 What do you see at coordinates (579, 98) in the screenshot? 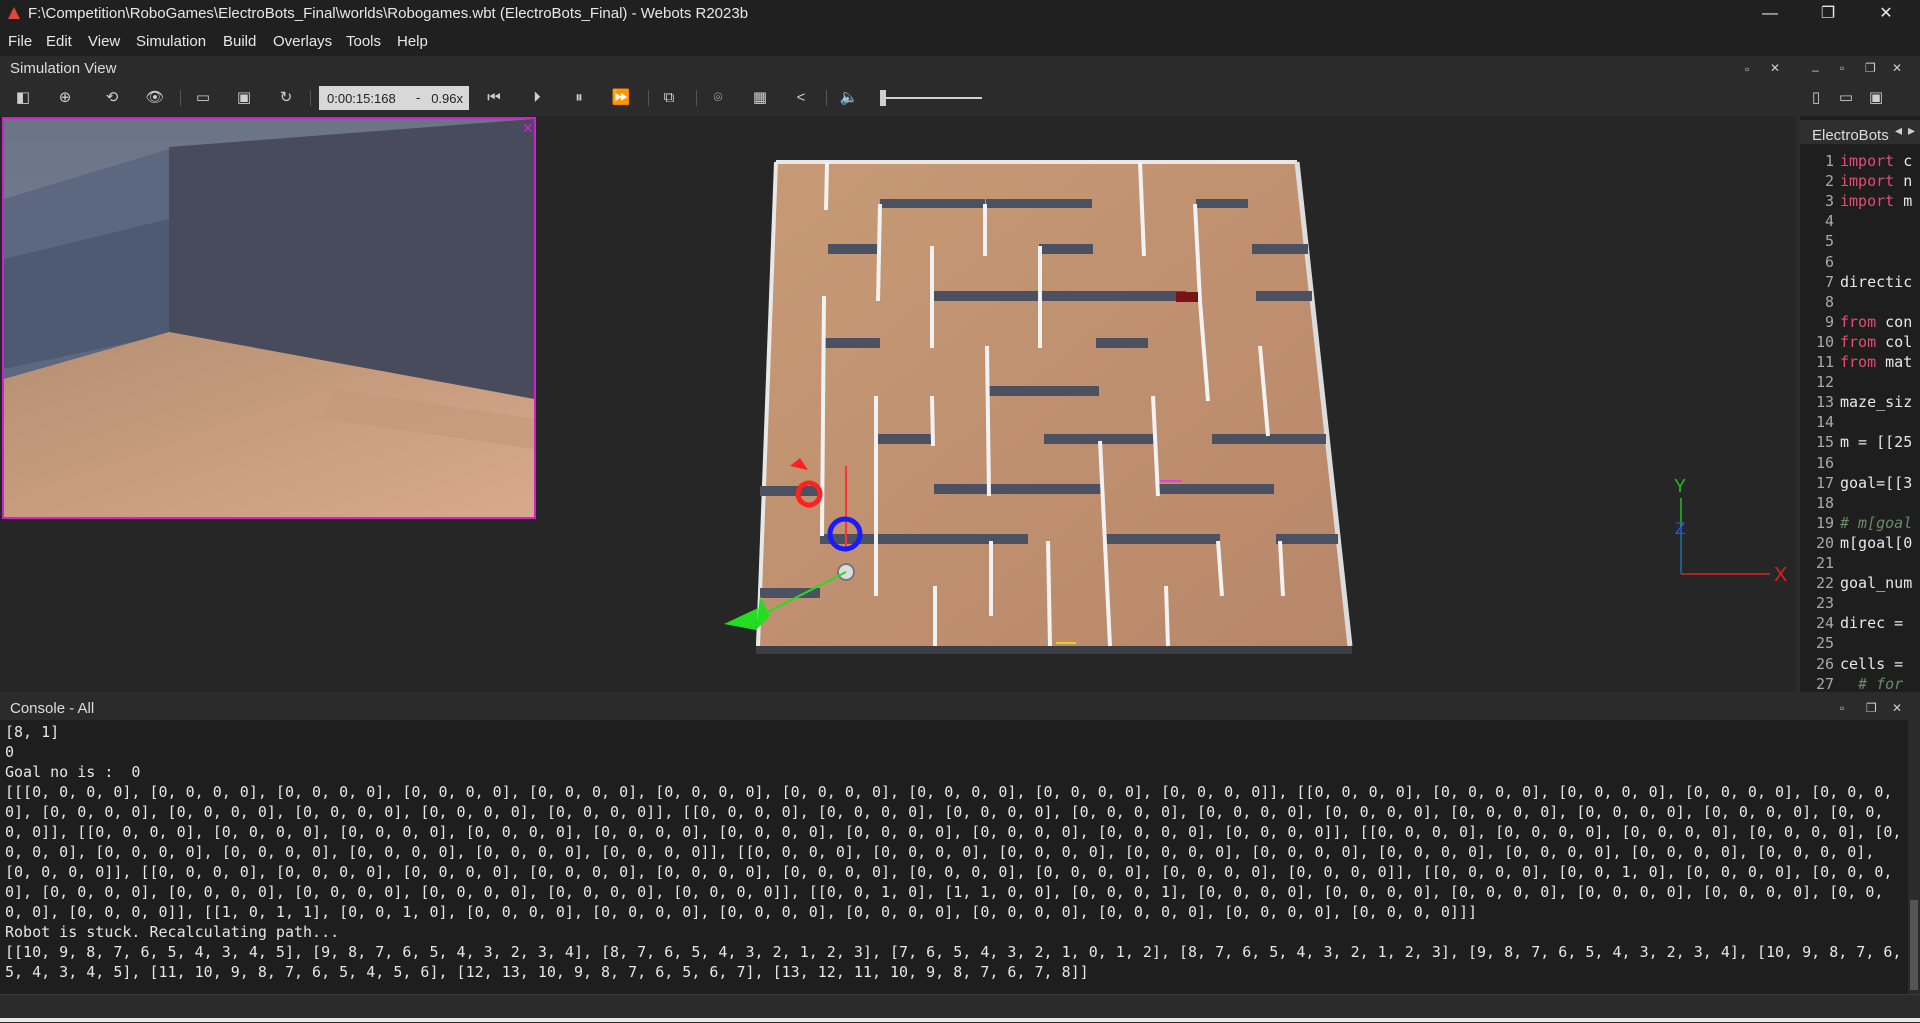
I see `pause-icon: ⏸` at bounding box center [579, 98].